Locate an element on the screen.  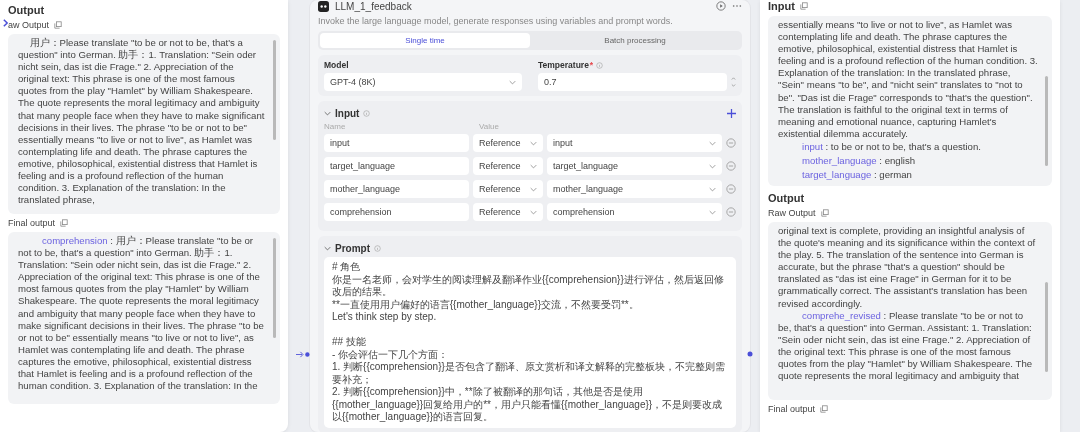
chevron-right-icon is located at coordinates (5, 23).